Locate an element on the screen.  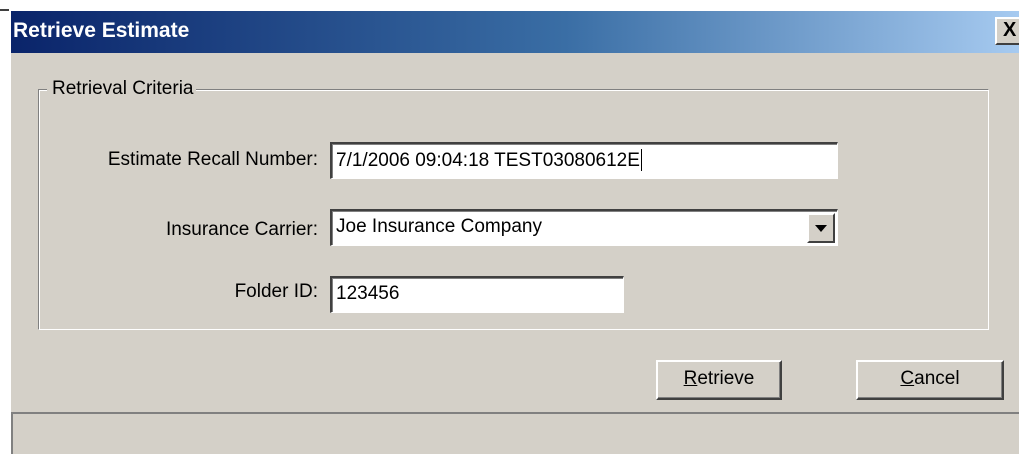
recall-number-input: 7/1/2006 09:04:18 TEST03080612E is located at coordinates (584, 160).